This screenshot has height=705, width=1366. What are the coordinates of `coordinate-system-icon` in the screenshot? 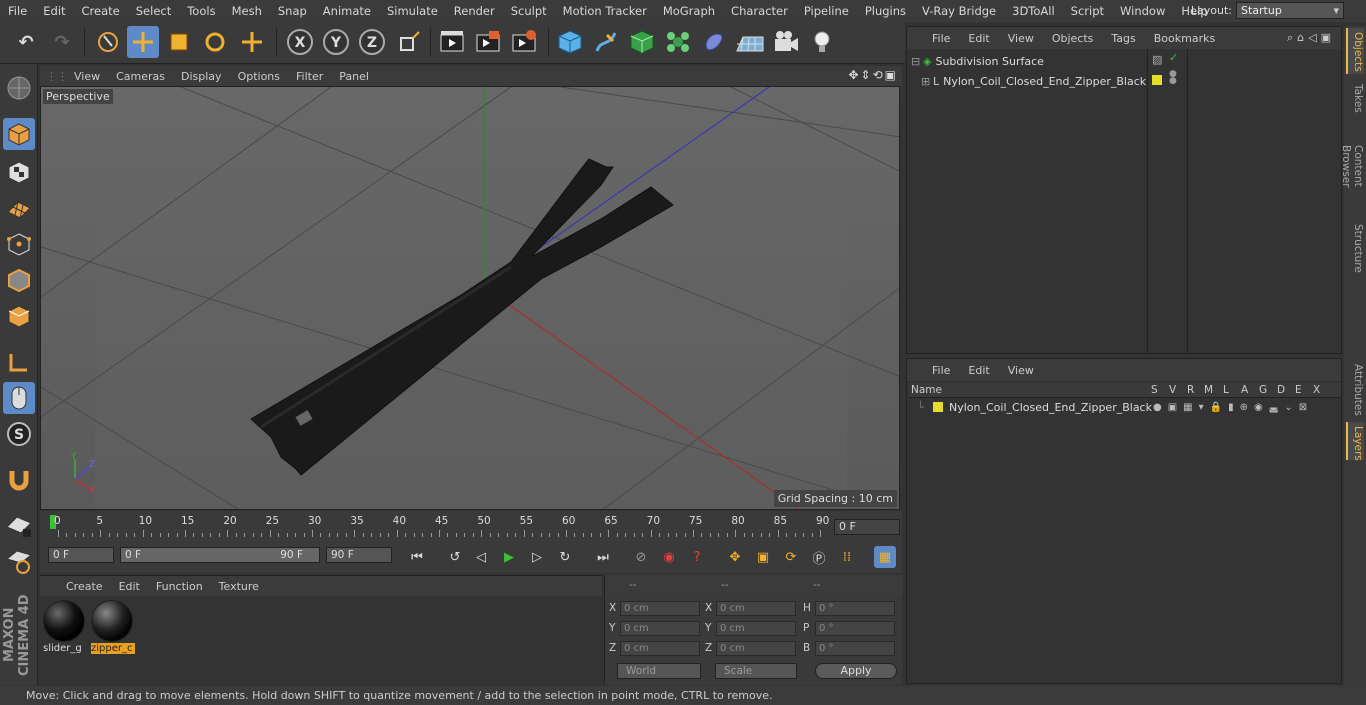 It's located at (409, 42).